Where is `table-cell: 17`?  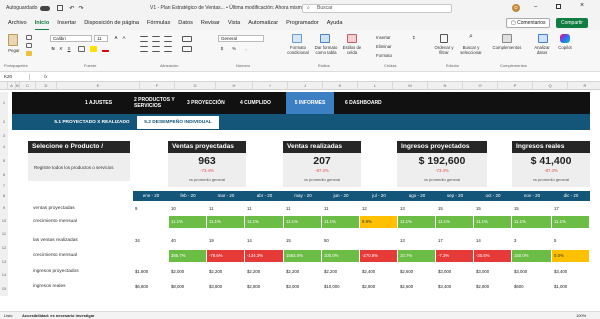
table-cell: 17 is located at coordinates (570, 209).